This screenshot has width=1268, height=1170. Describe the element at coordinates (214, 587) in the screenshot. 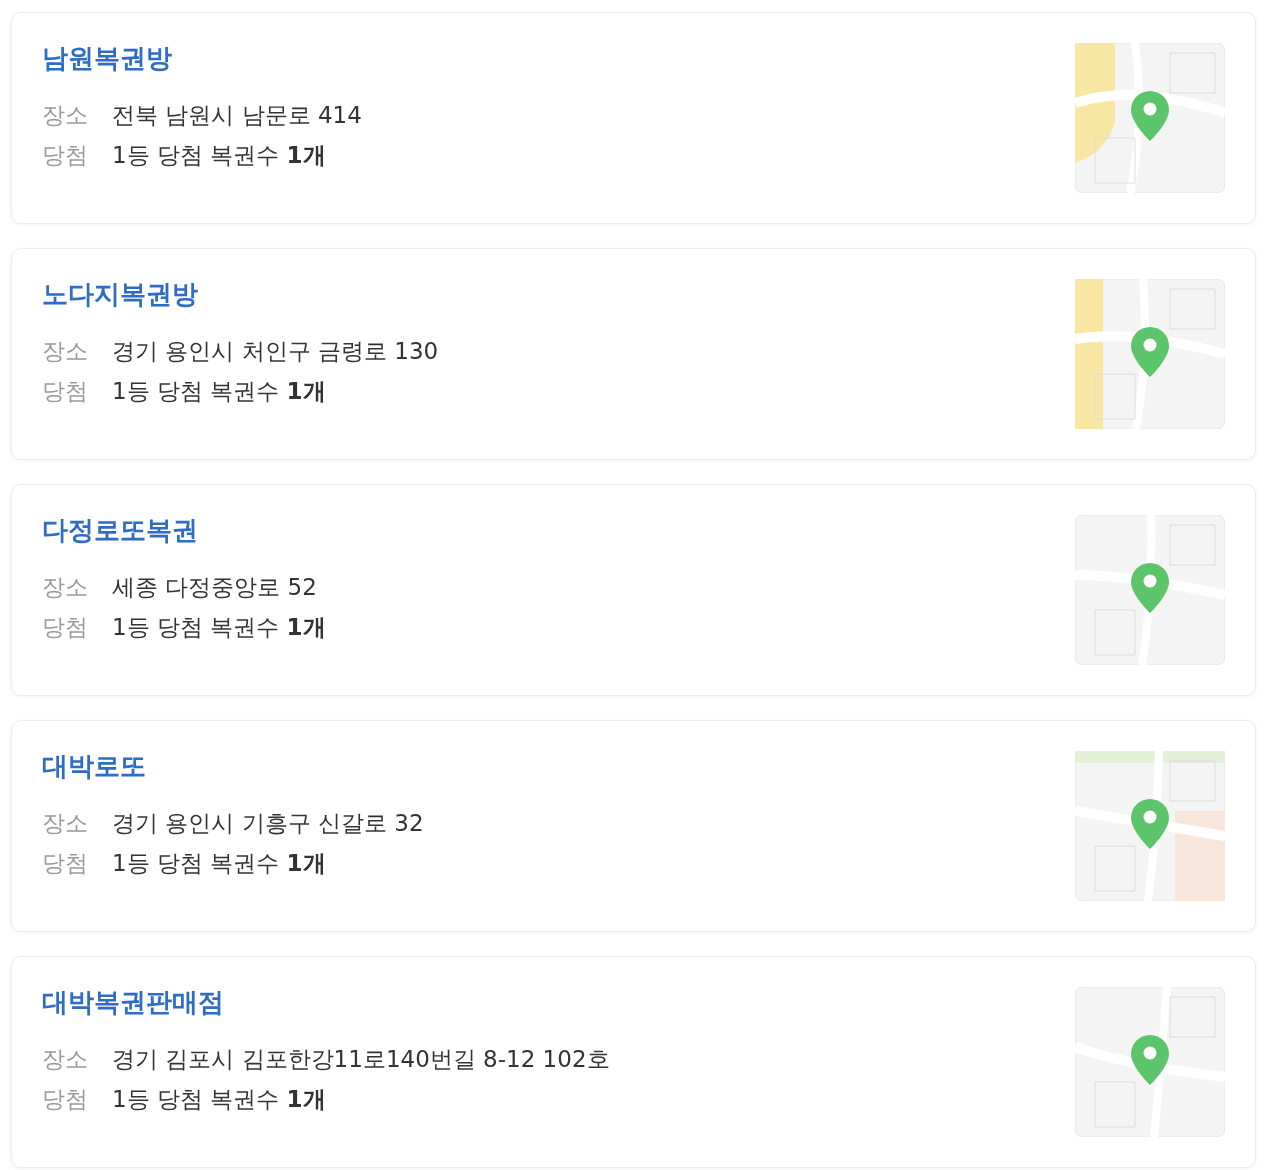

I see `field-value: 세종 다정중앙로 52` at that location.